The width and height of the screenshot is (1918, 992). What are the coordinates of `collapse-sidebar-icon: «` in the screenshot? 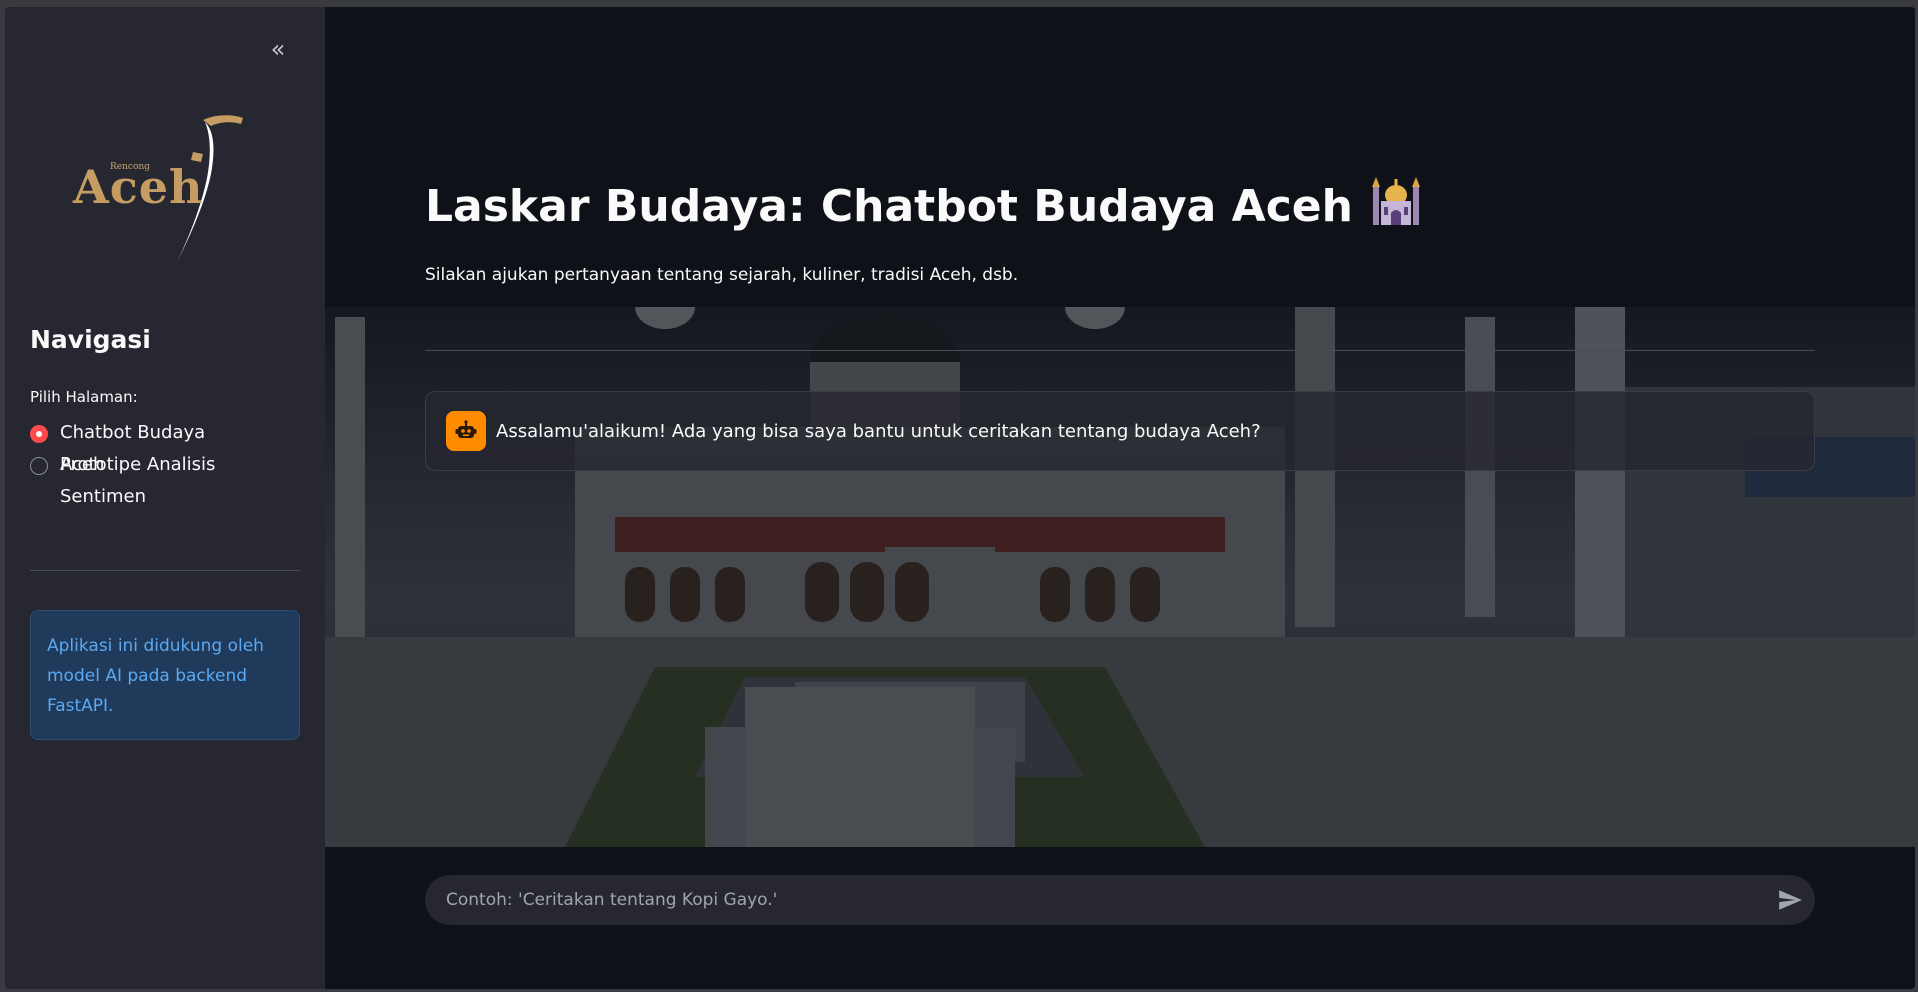 It's located at (278, 49).